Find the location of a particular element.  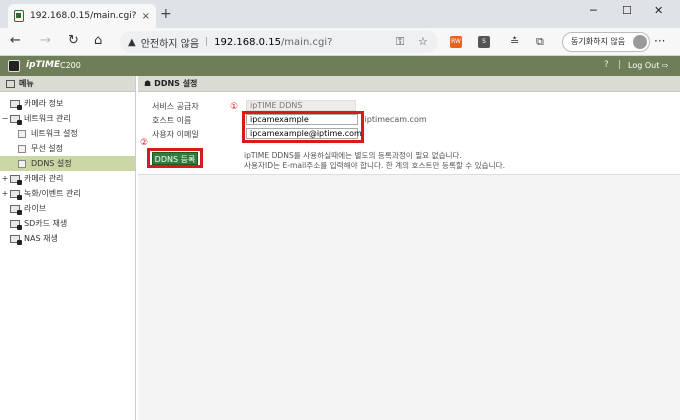

model-name: C200 is located at coordinates (70, 65).